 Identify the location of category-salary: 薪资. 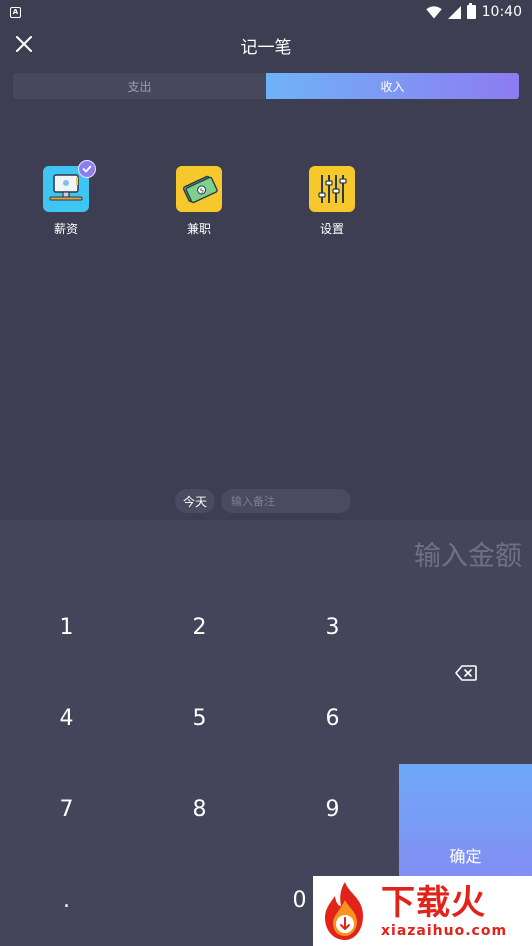
(66, 198).